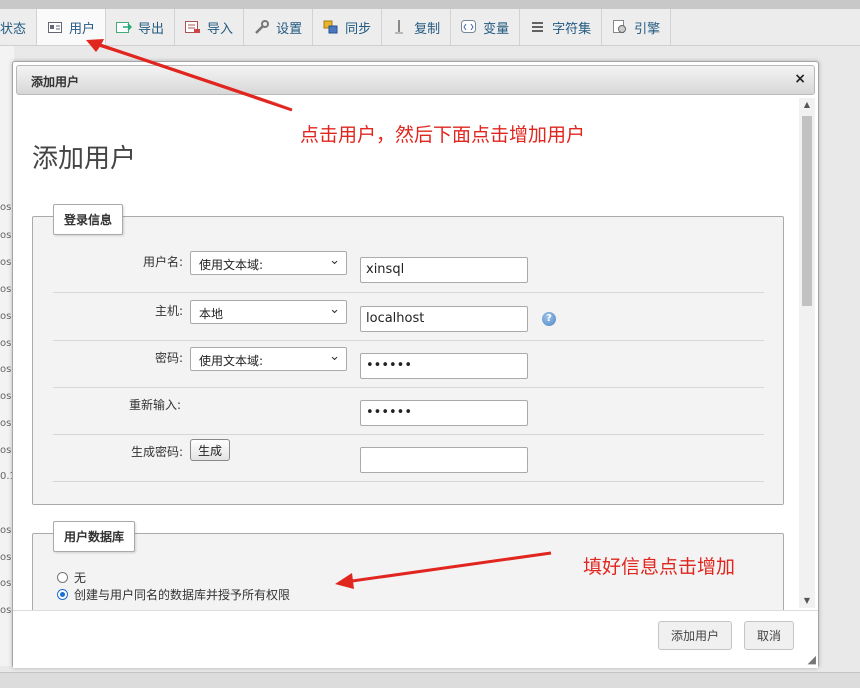 Image resolution: width=860 pixels, height=688 pixels. What do you see at coordinates (800, 79) in the screenshot?
I see `close-icon: ×` at bounding box center [800, 79].